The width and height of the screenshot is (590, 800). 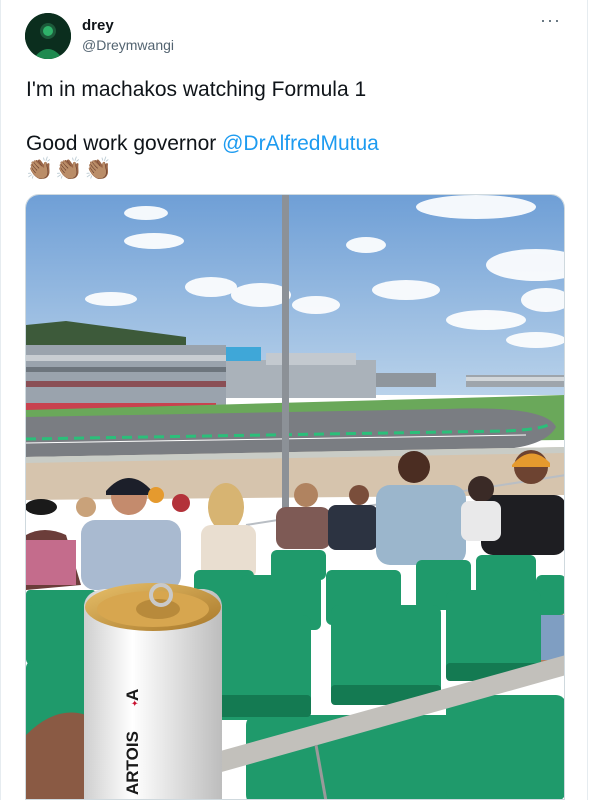 I want to click on beer-can: ARTOIS ✦ A, so click(x=153, y=691).